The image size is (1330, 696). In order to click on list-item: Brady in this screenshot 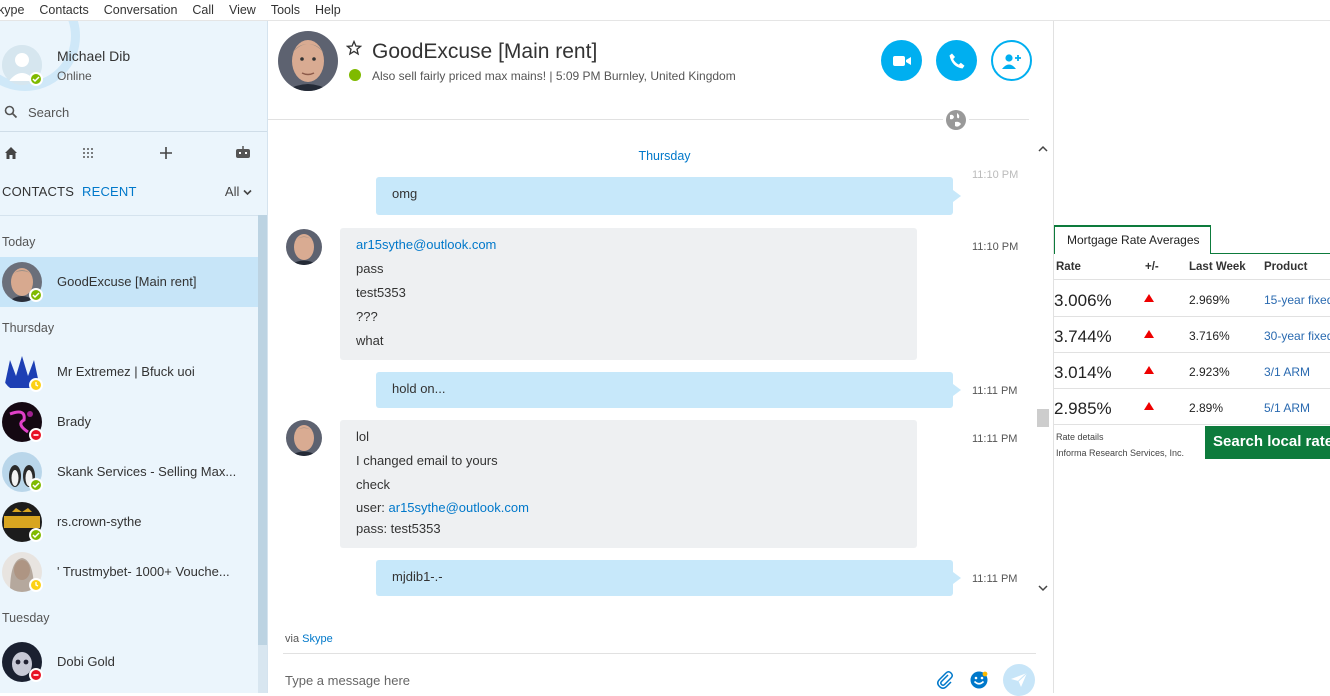, I will do `click(129, 422)`.